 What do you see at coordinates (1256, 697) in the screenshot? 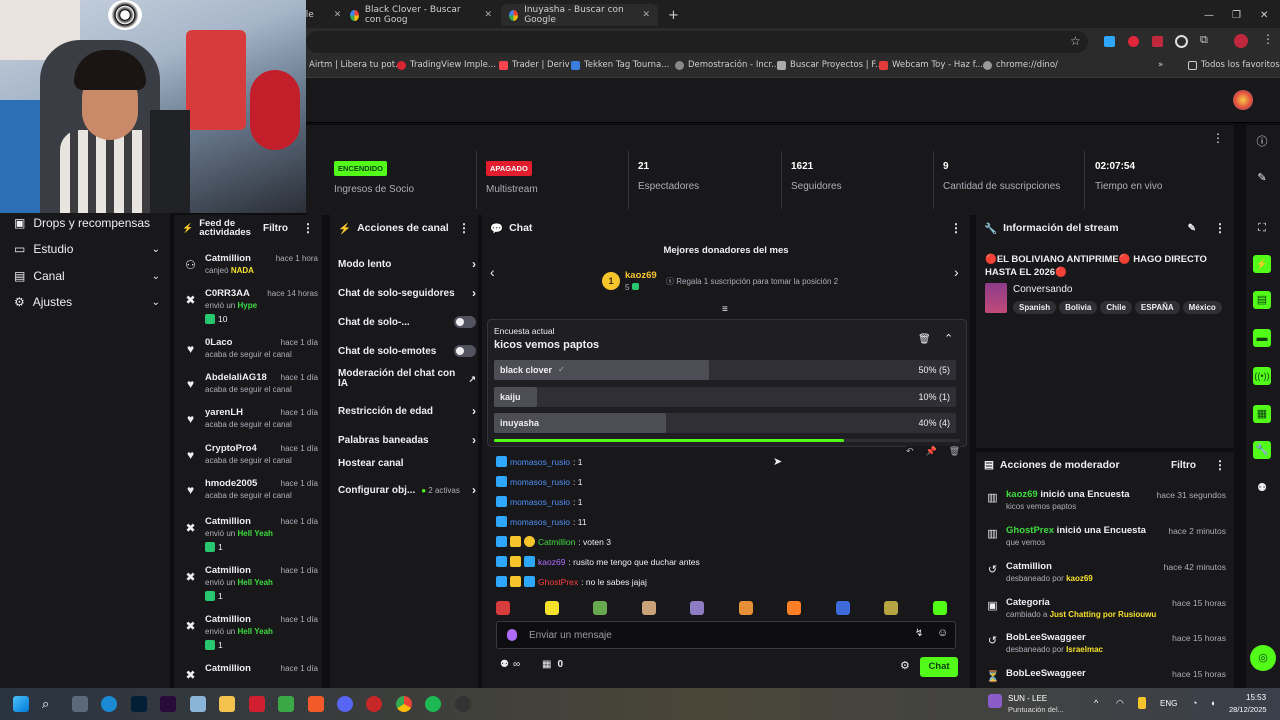
I see `clock-time: 15:53` at bounding box center [1256, 697].